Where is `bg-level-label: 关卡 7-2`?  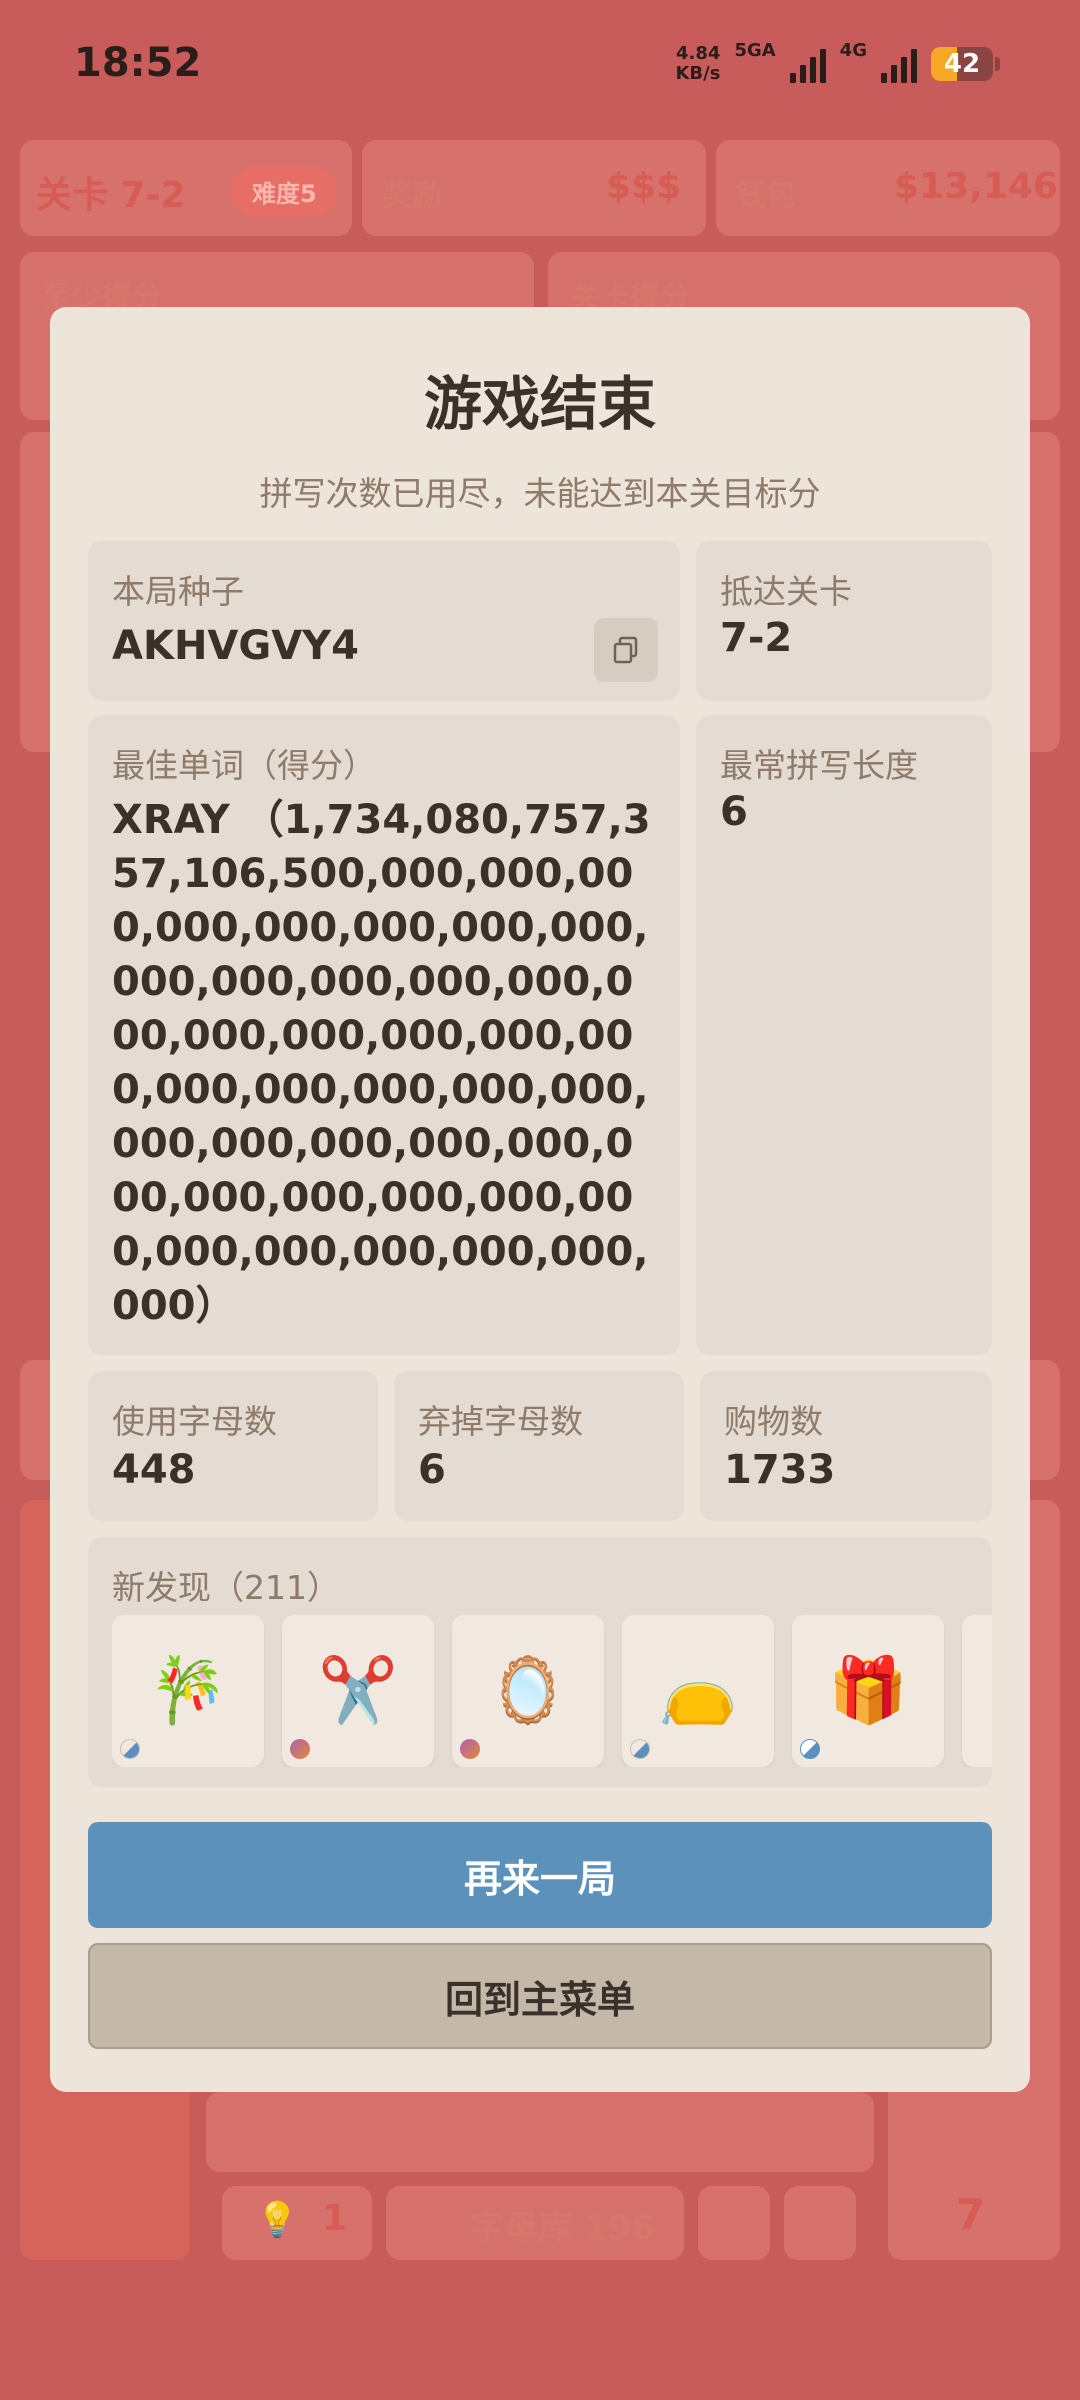 bg-level-label: 关卡 7-2 is located at coordinates (111, 195).